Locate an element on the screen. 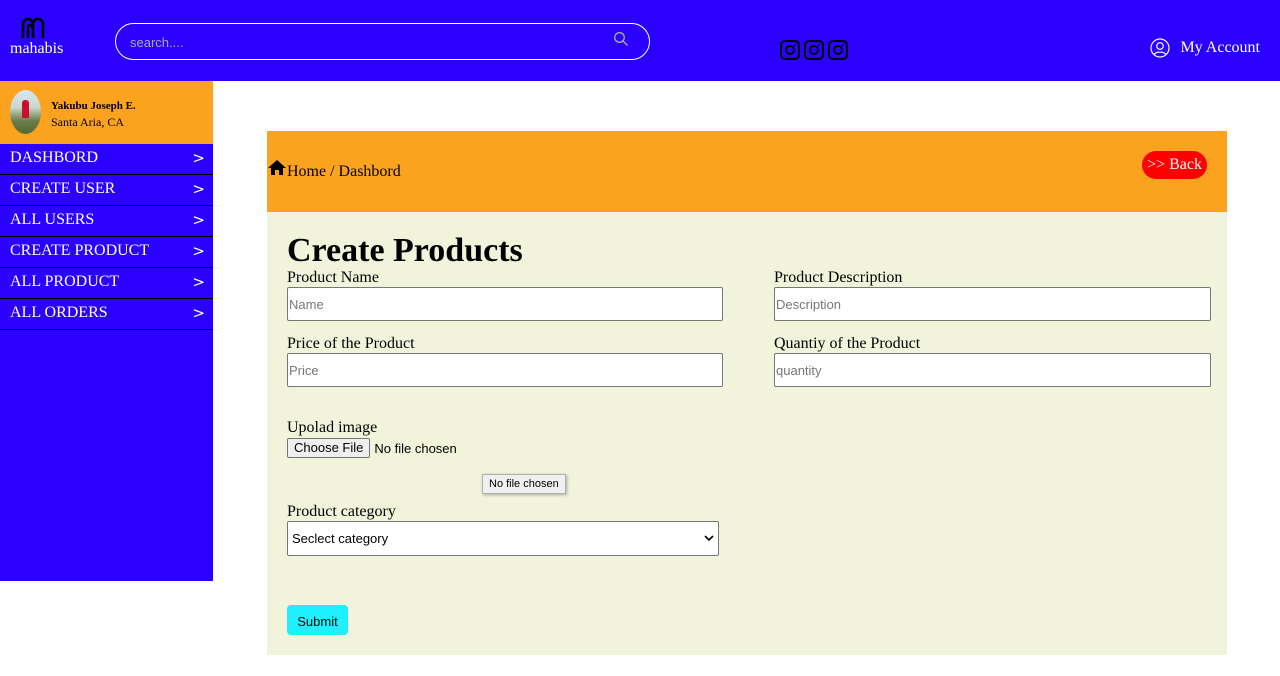  file-tooltip: No file chosen is located at coordinates (524, 484).